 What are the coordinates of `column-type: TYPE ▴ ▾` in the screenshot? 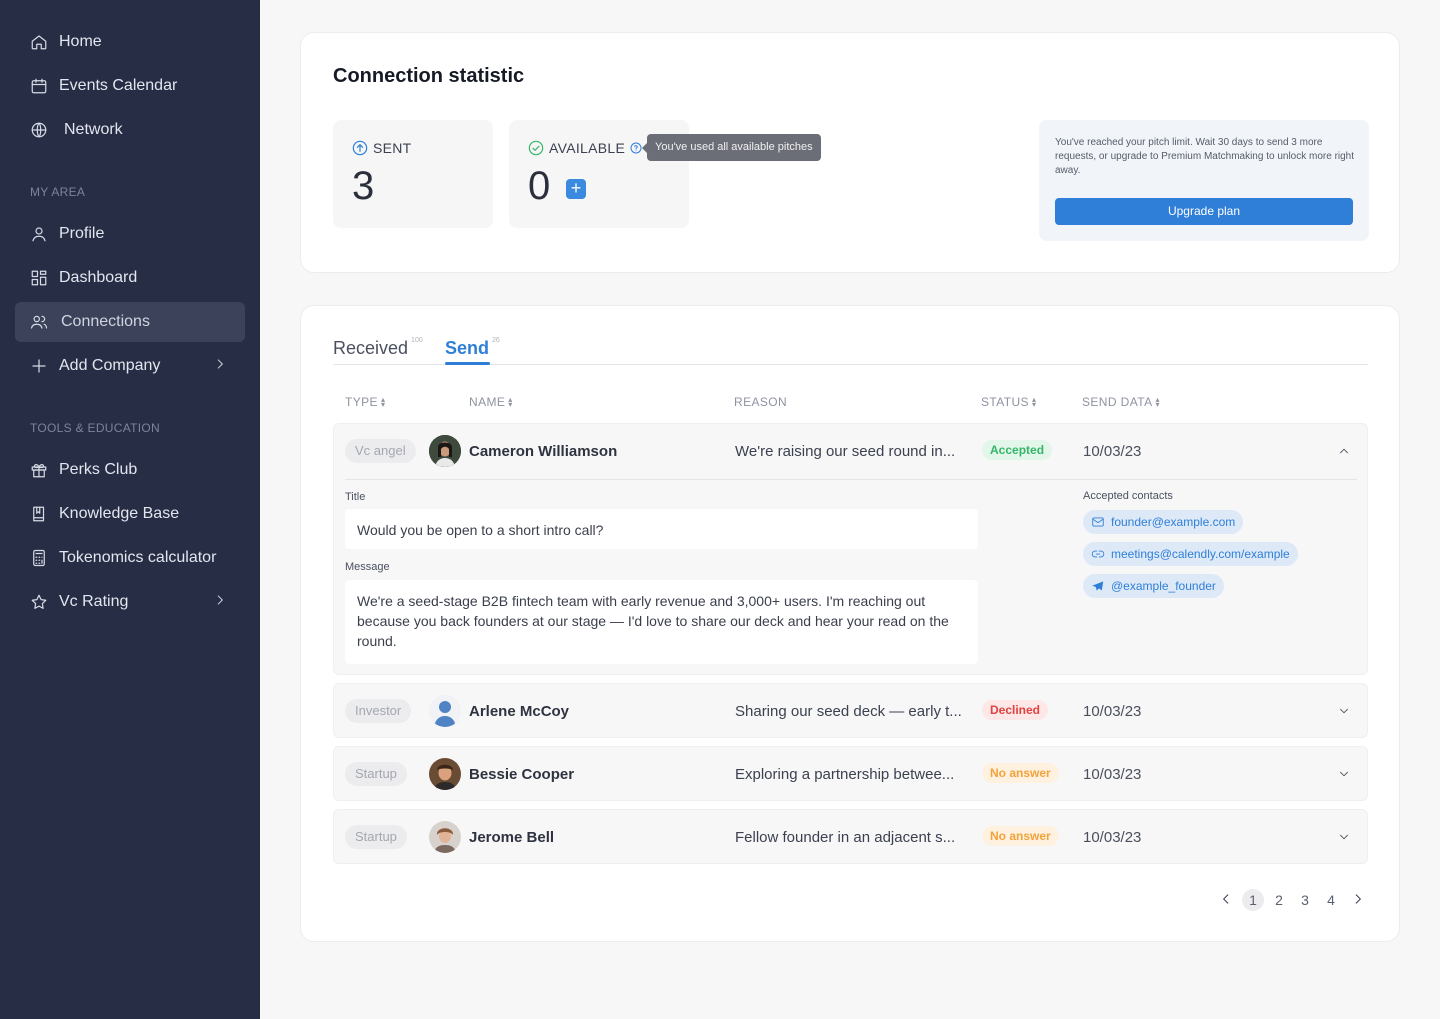 It's located at (365, 402).